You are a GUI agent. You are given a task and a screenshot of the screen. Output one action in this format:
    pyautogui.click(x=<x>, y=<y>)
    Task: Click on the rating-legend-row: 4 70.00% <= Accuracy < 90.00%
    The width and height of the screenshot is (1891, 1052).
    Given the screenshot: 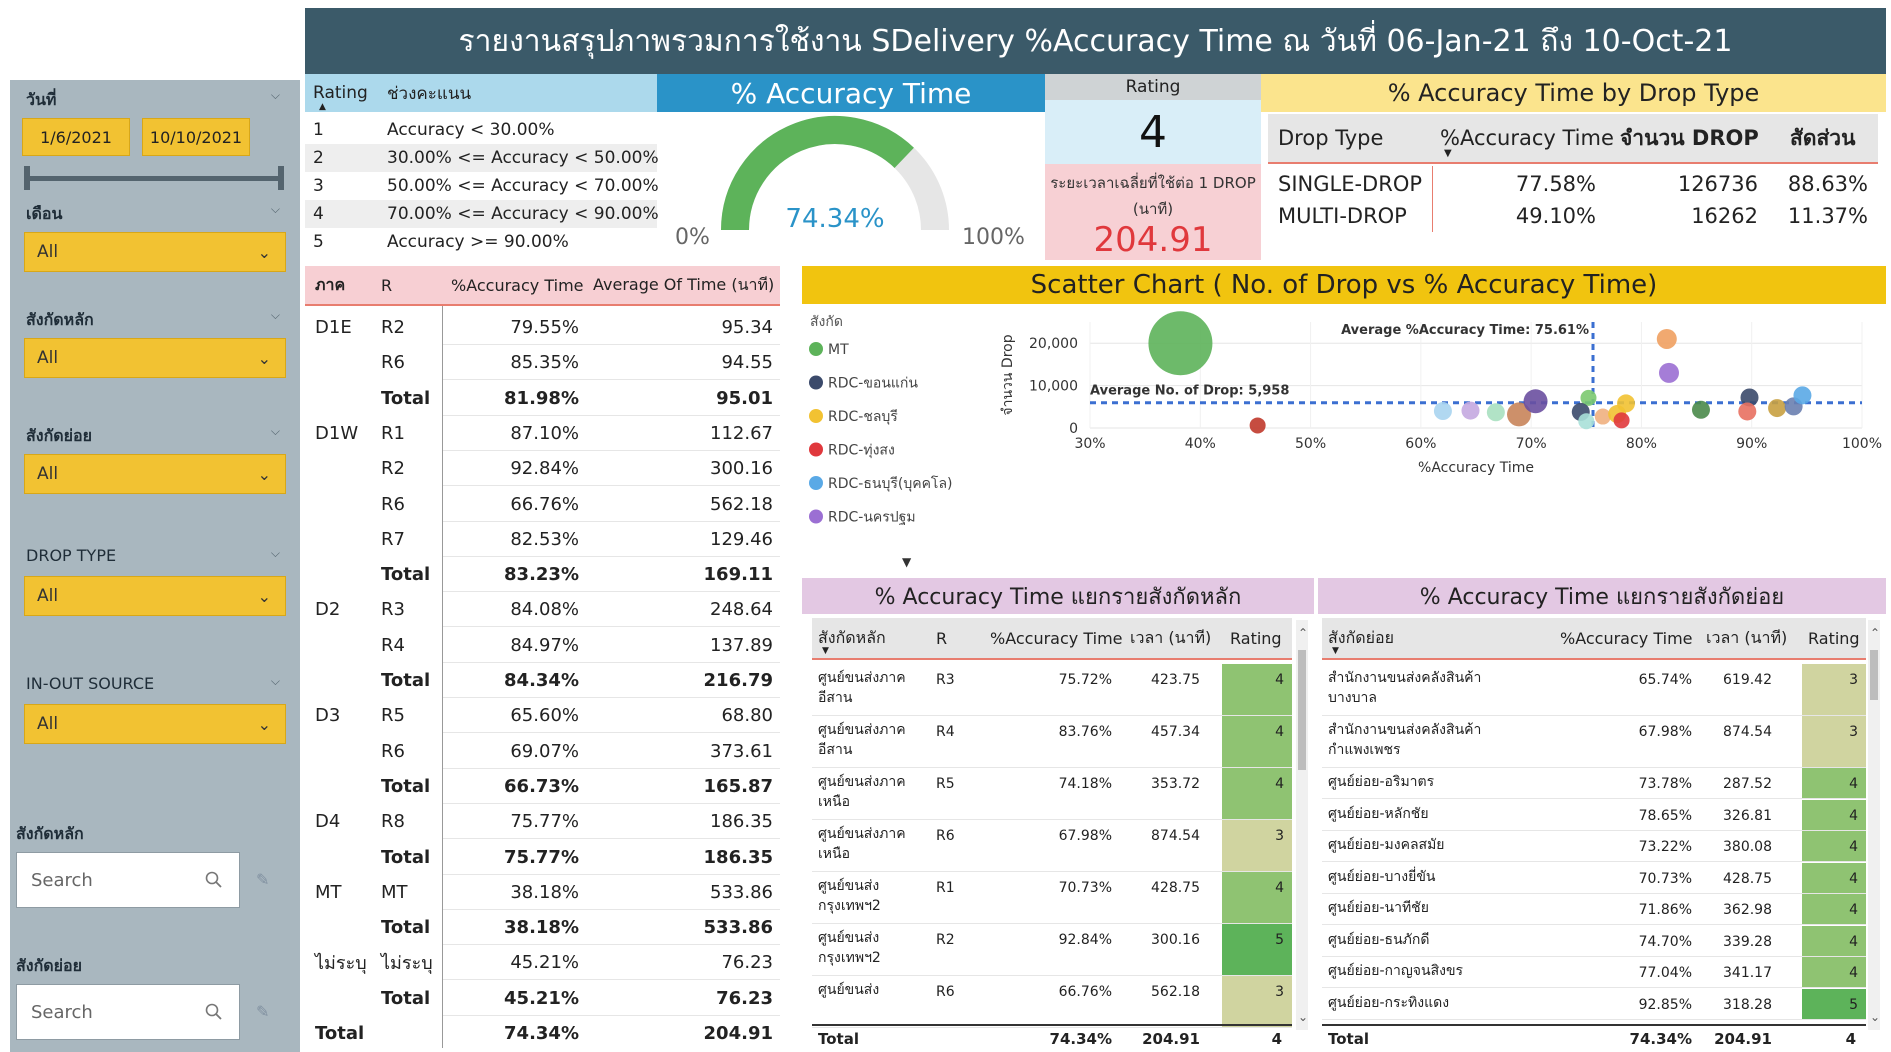 What is the action you would take?
    pyautogui.click(x=482, y=214)
    